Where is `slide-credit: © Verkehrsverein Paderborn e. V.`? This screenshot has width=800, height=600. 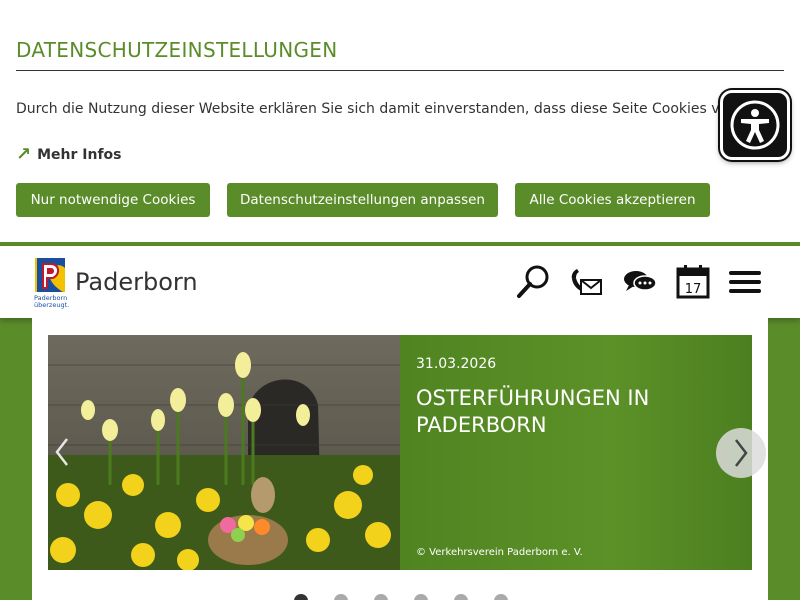
slide-credit: © Verkehrsverein Paderborn e. V. is located at coordinates (499, 552).